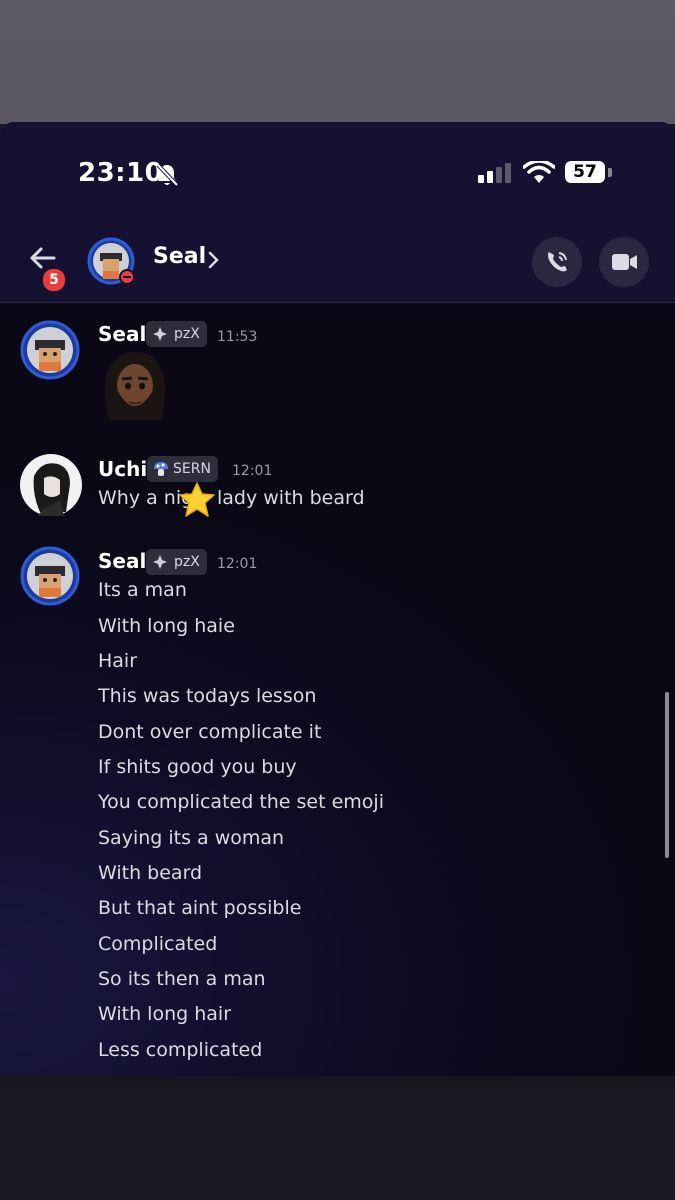 The image size is (675, 1200). Describe the element at coordinates (158, 944) in the screenshot. I see `message-line: Complicated` at that location.